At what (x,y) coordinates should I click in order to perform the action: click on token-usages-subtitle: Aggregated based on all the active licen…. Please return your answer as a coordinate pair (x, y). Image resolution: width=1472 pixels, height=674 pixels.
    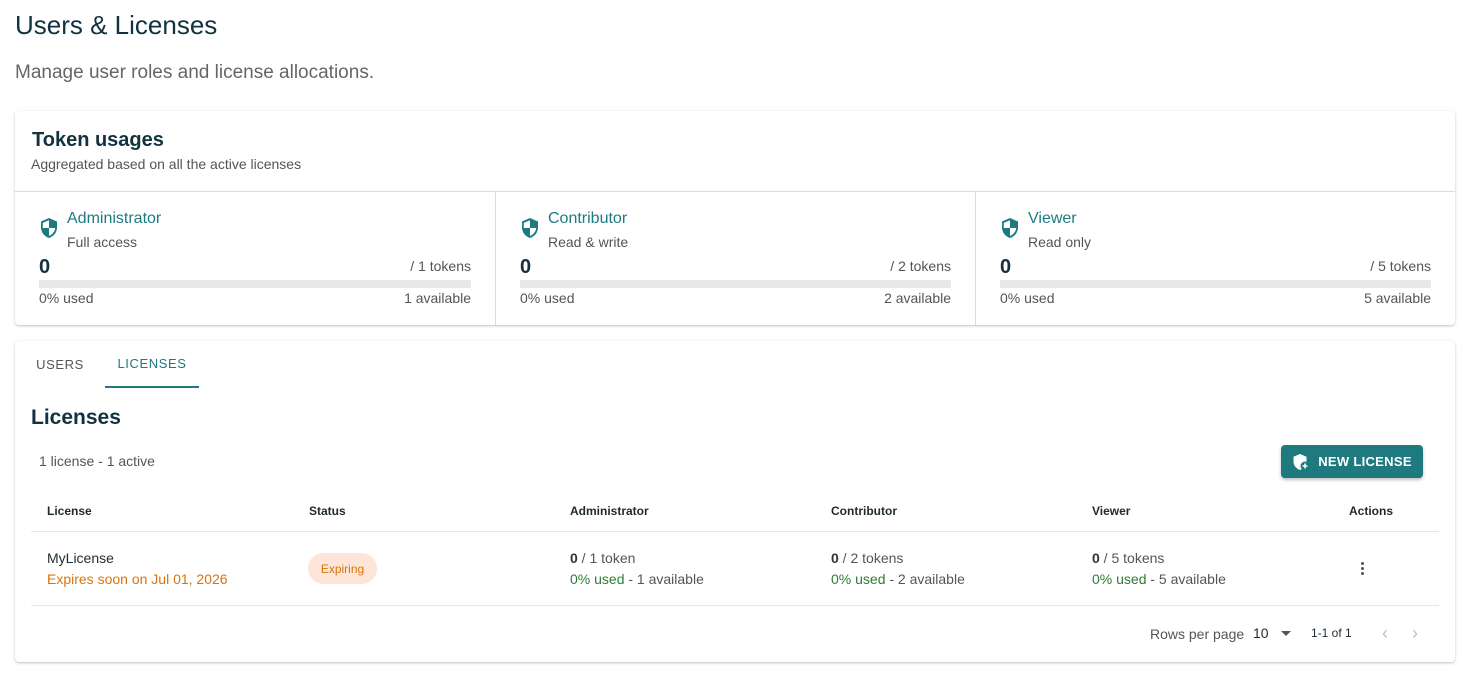
    Looking at the image, I should click on (166, 164).